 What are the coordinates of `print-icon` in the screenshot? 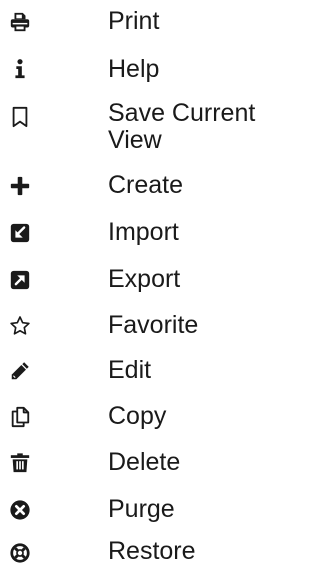 It's located at (20, 22).